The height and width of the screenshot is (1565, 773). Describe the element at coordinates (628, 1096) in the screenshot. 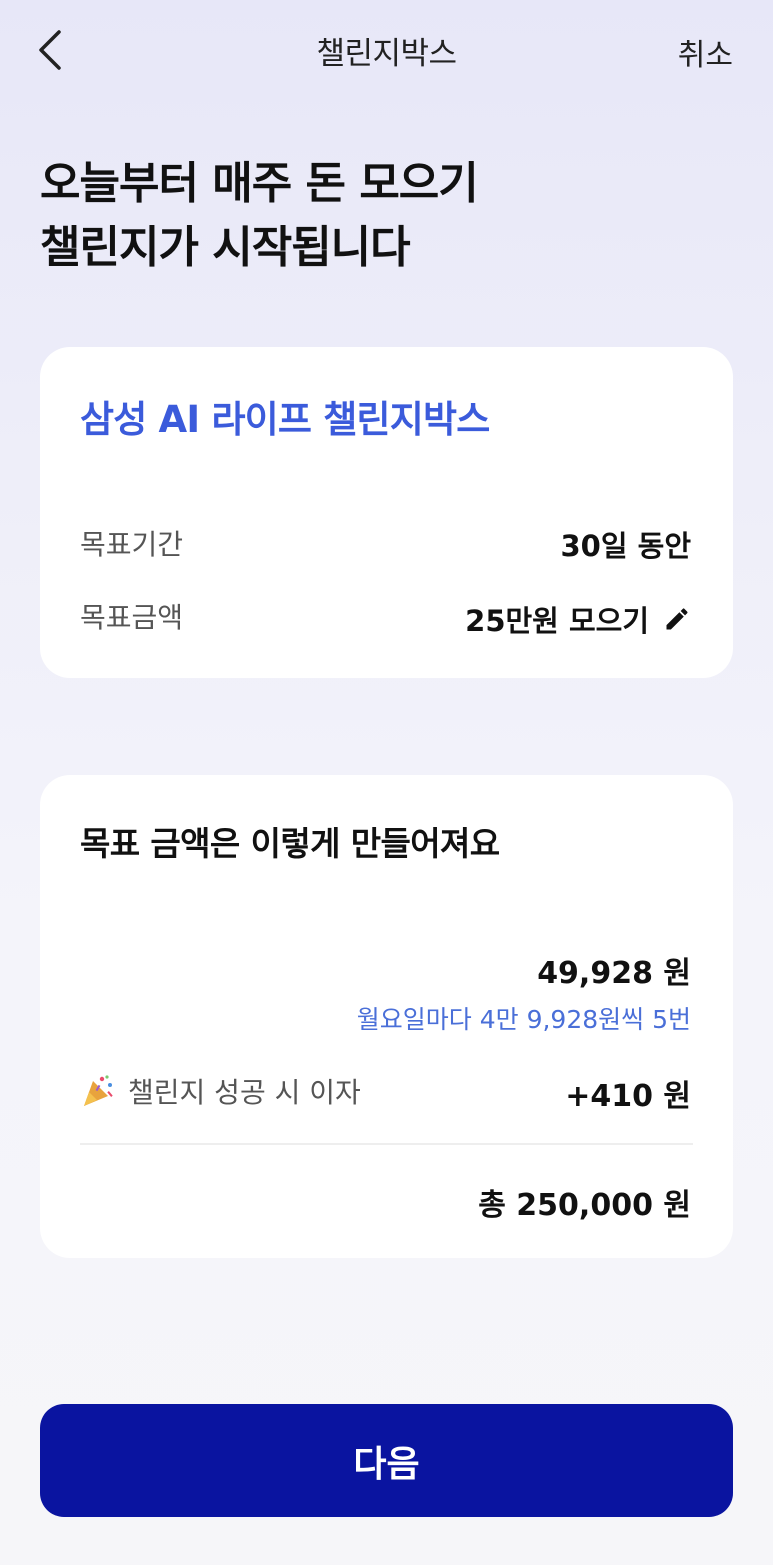

I see `interest-value: +410 원` at that location.